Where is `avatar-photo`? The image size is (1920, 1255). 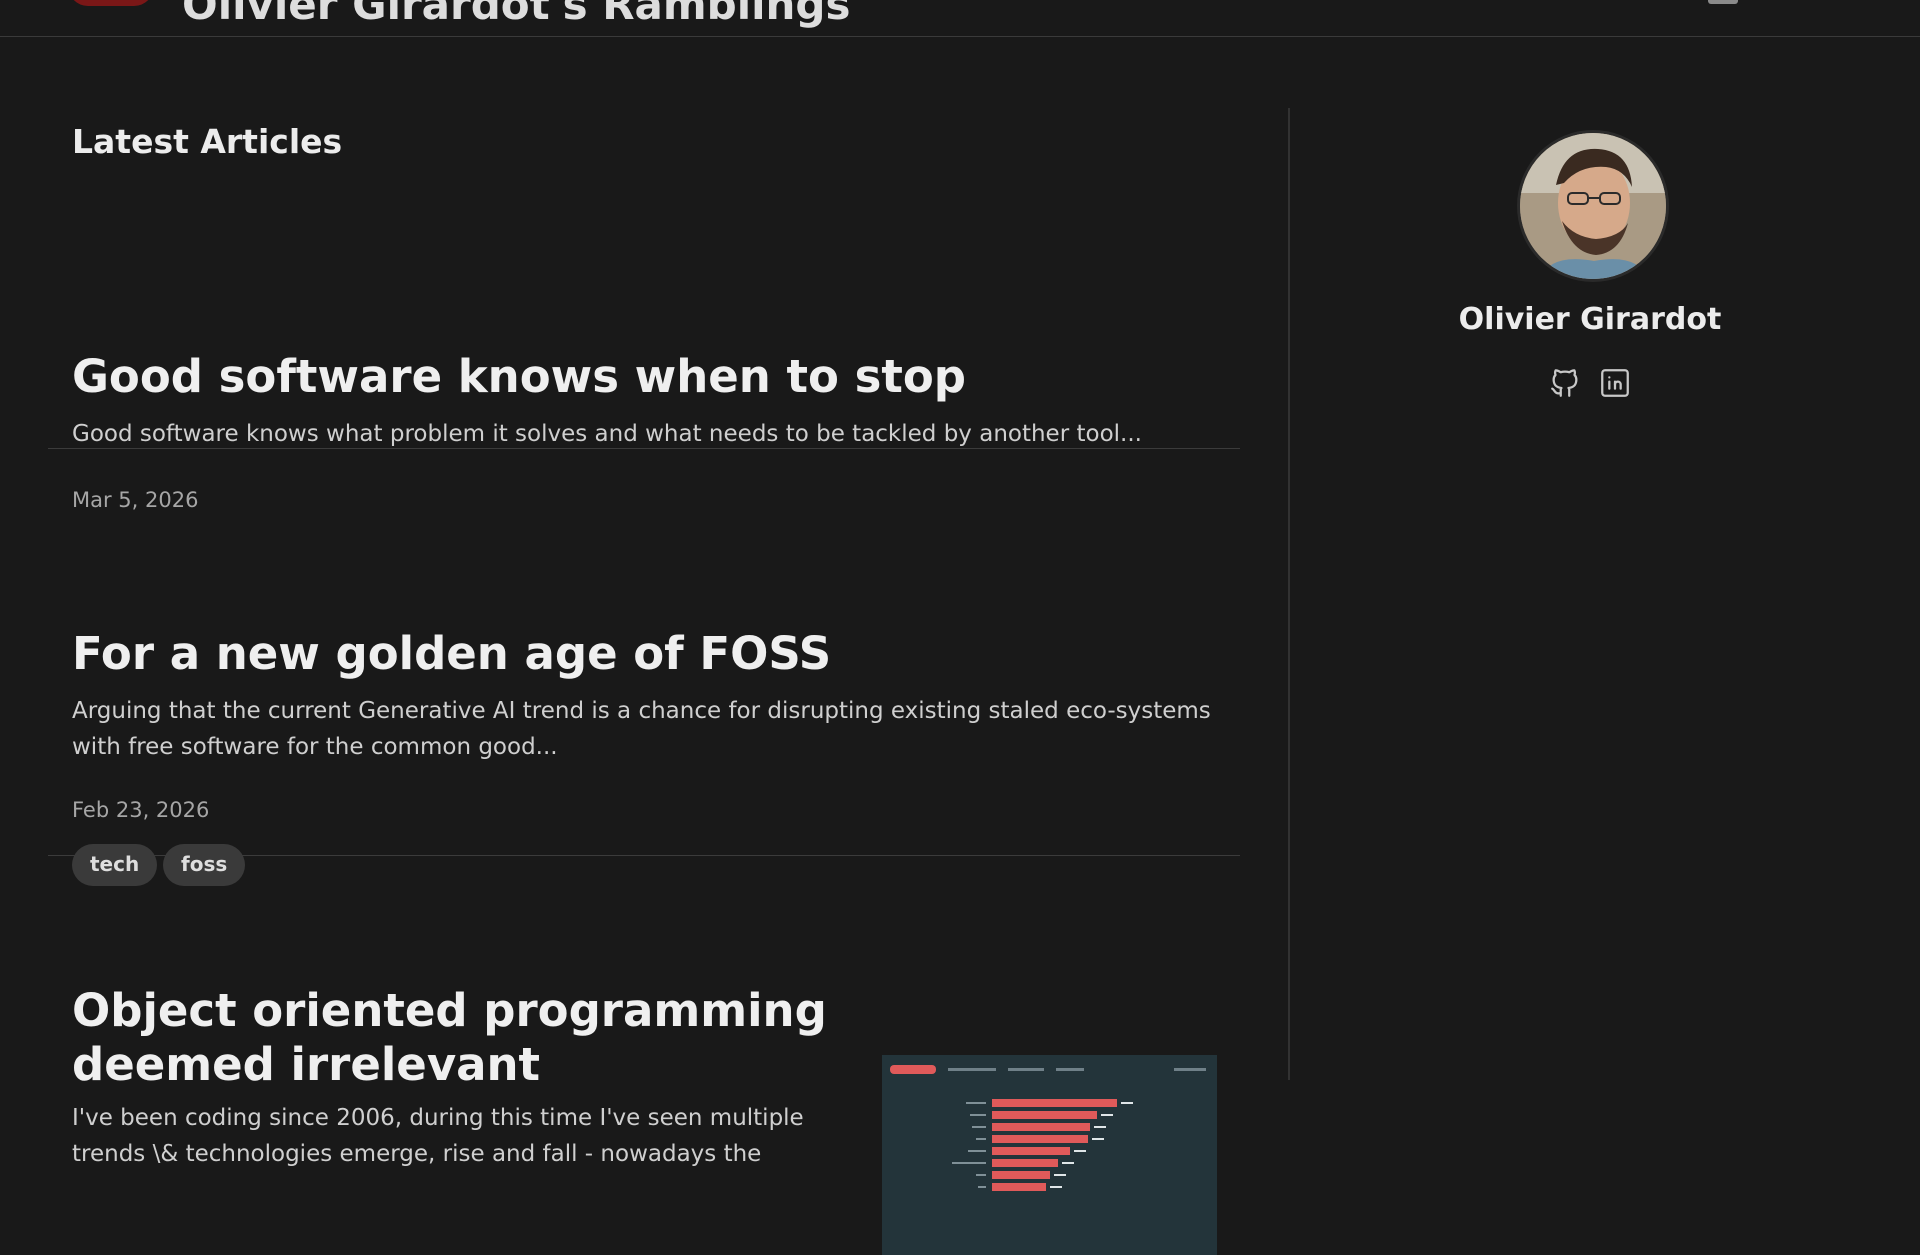
avatar-photo is located at coordinates (1593, 206).